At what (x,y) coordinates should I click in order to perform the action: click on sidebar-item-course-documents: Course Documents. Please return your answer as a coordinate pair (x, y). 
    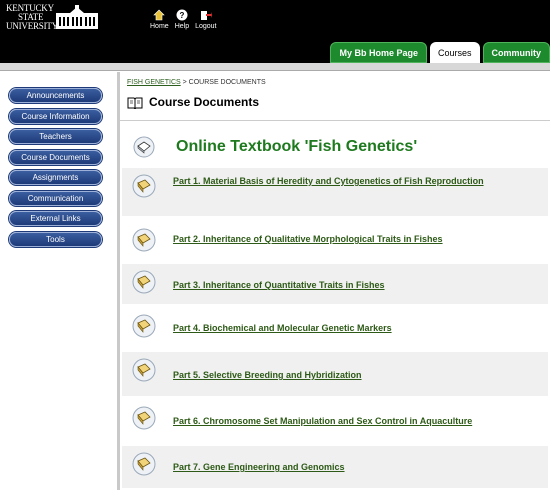
    Looking at the image, I should click on (55, 157).